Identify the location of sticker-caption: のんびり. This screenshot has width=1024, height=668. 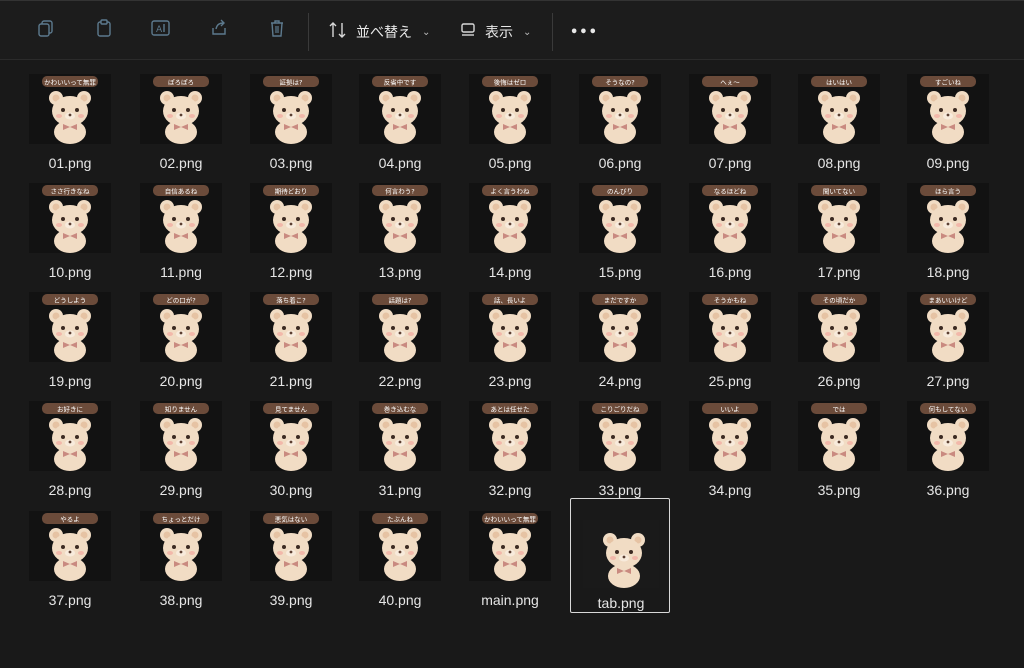
(620, 192).